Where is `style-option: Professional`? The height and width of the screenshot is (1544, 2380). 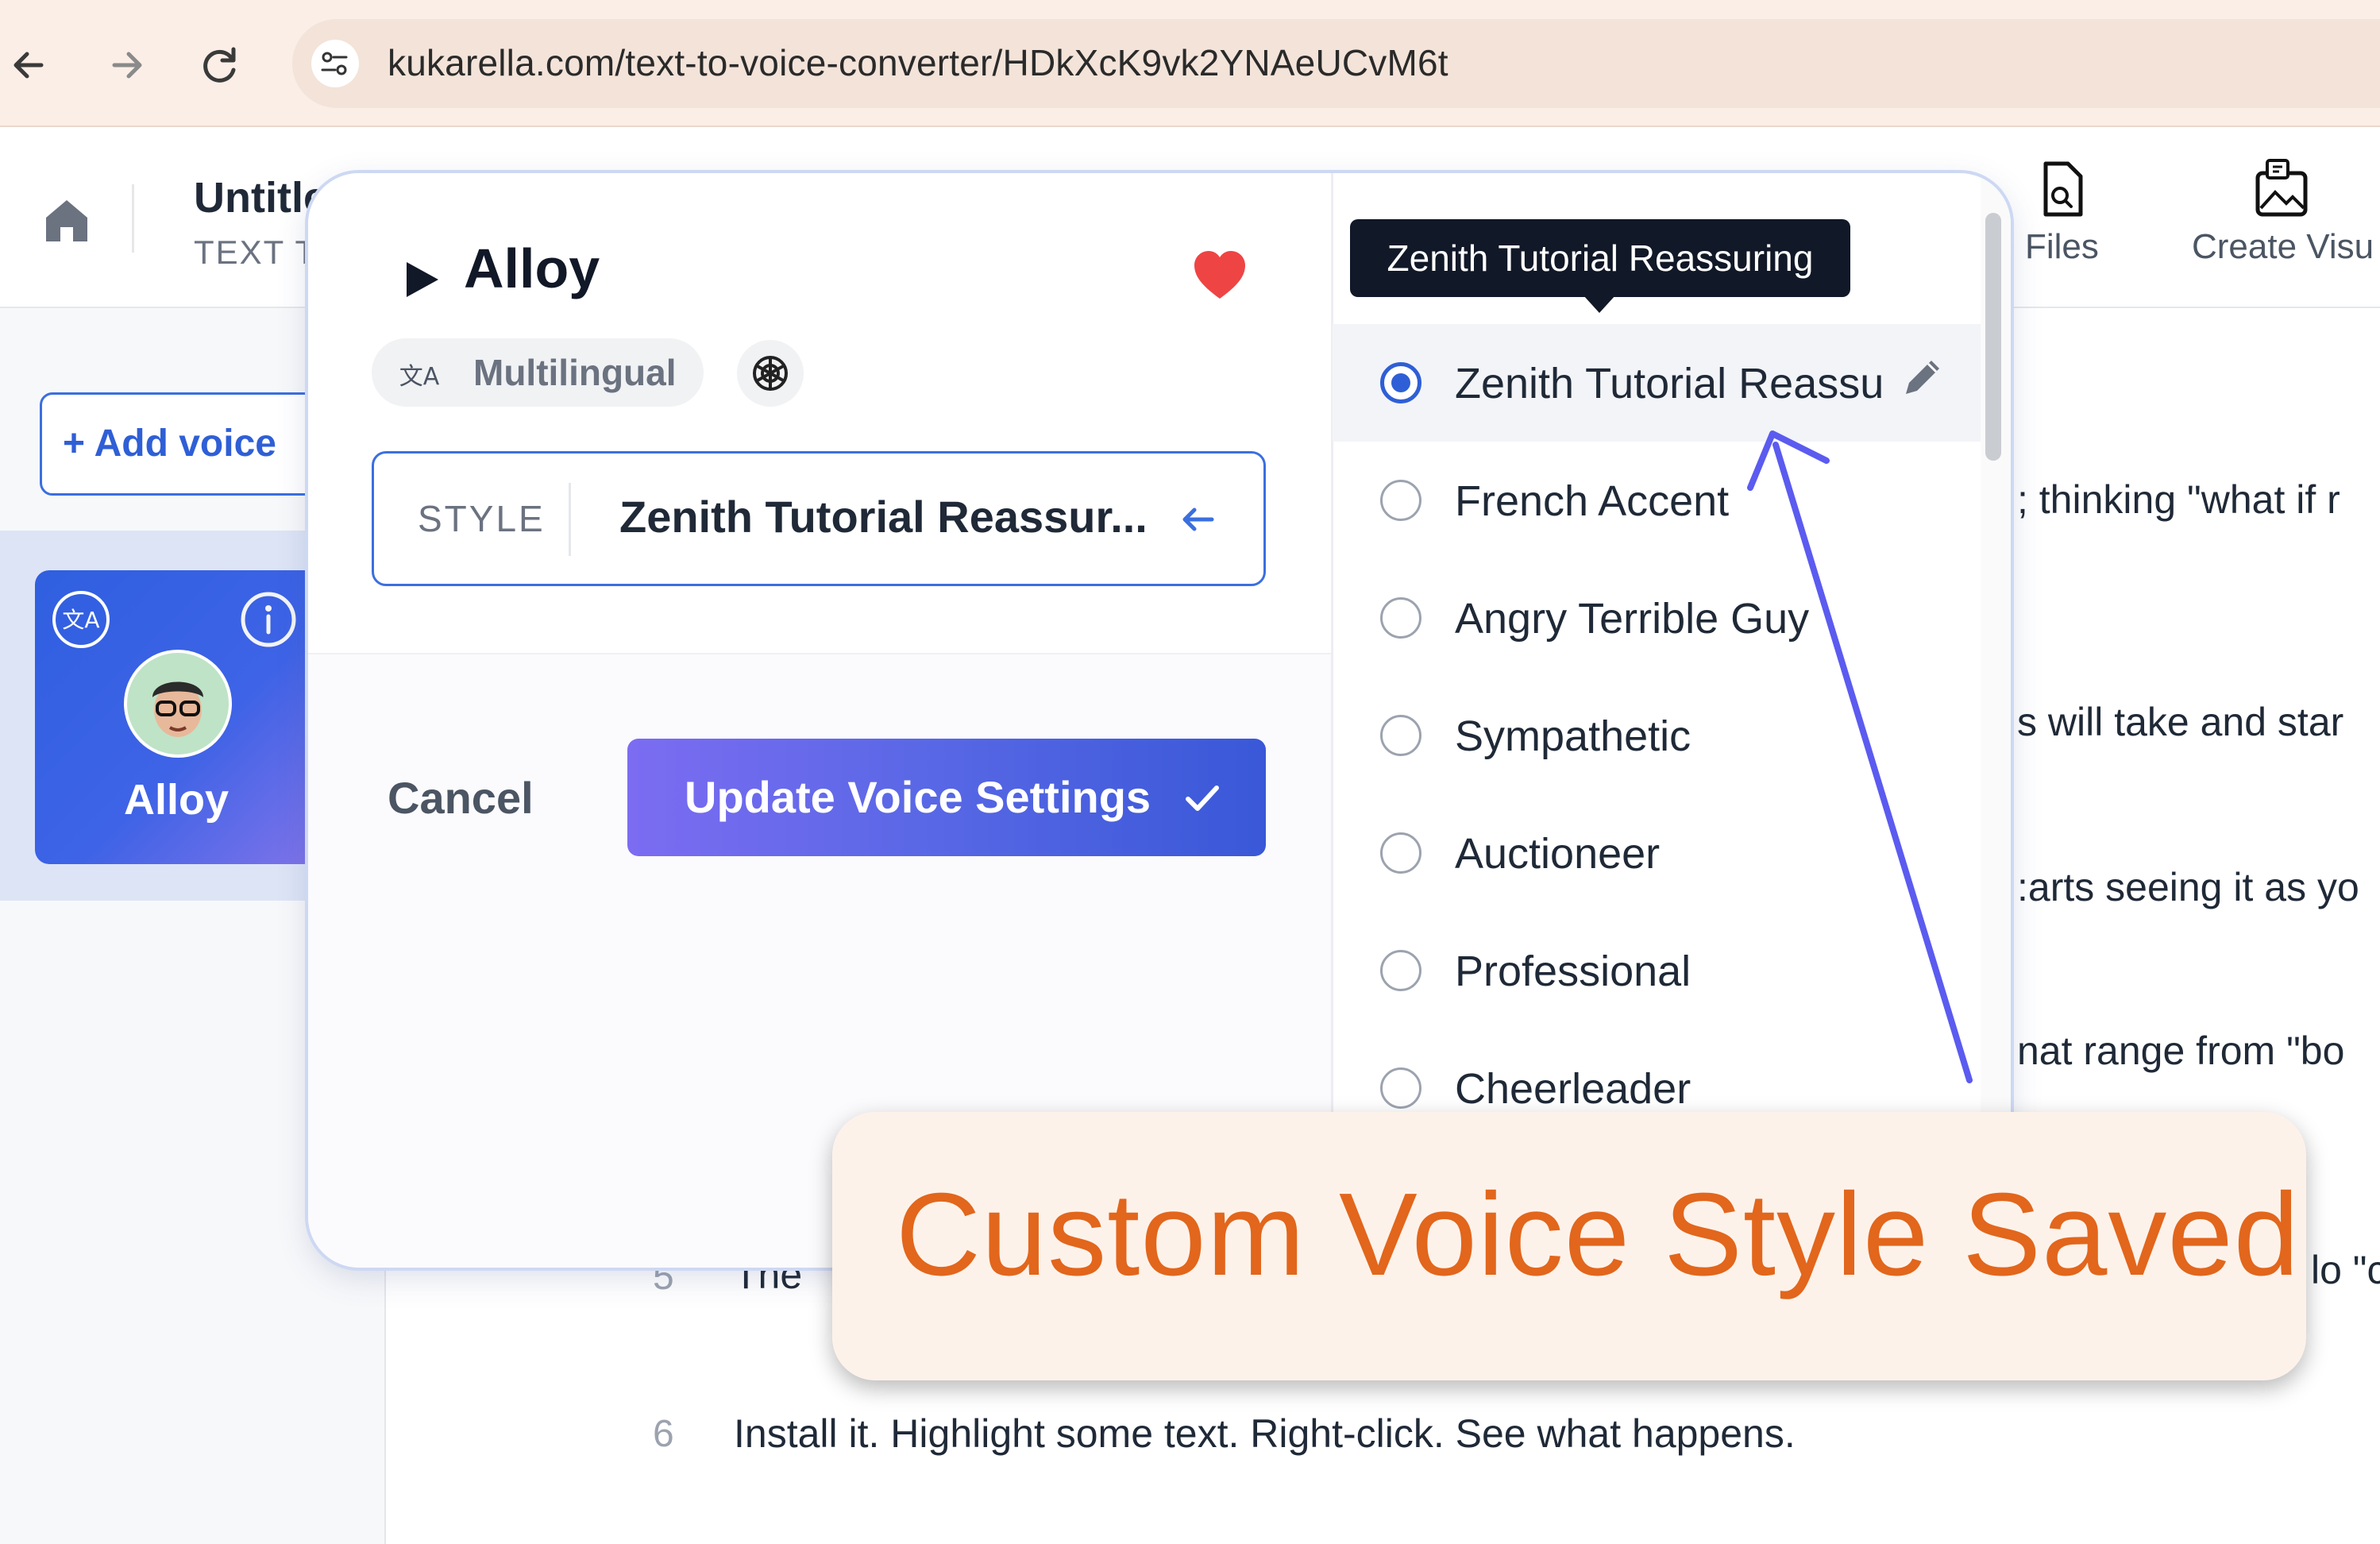 style-option: Professional is located at coordinates (1658, 970).